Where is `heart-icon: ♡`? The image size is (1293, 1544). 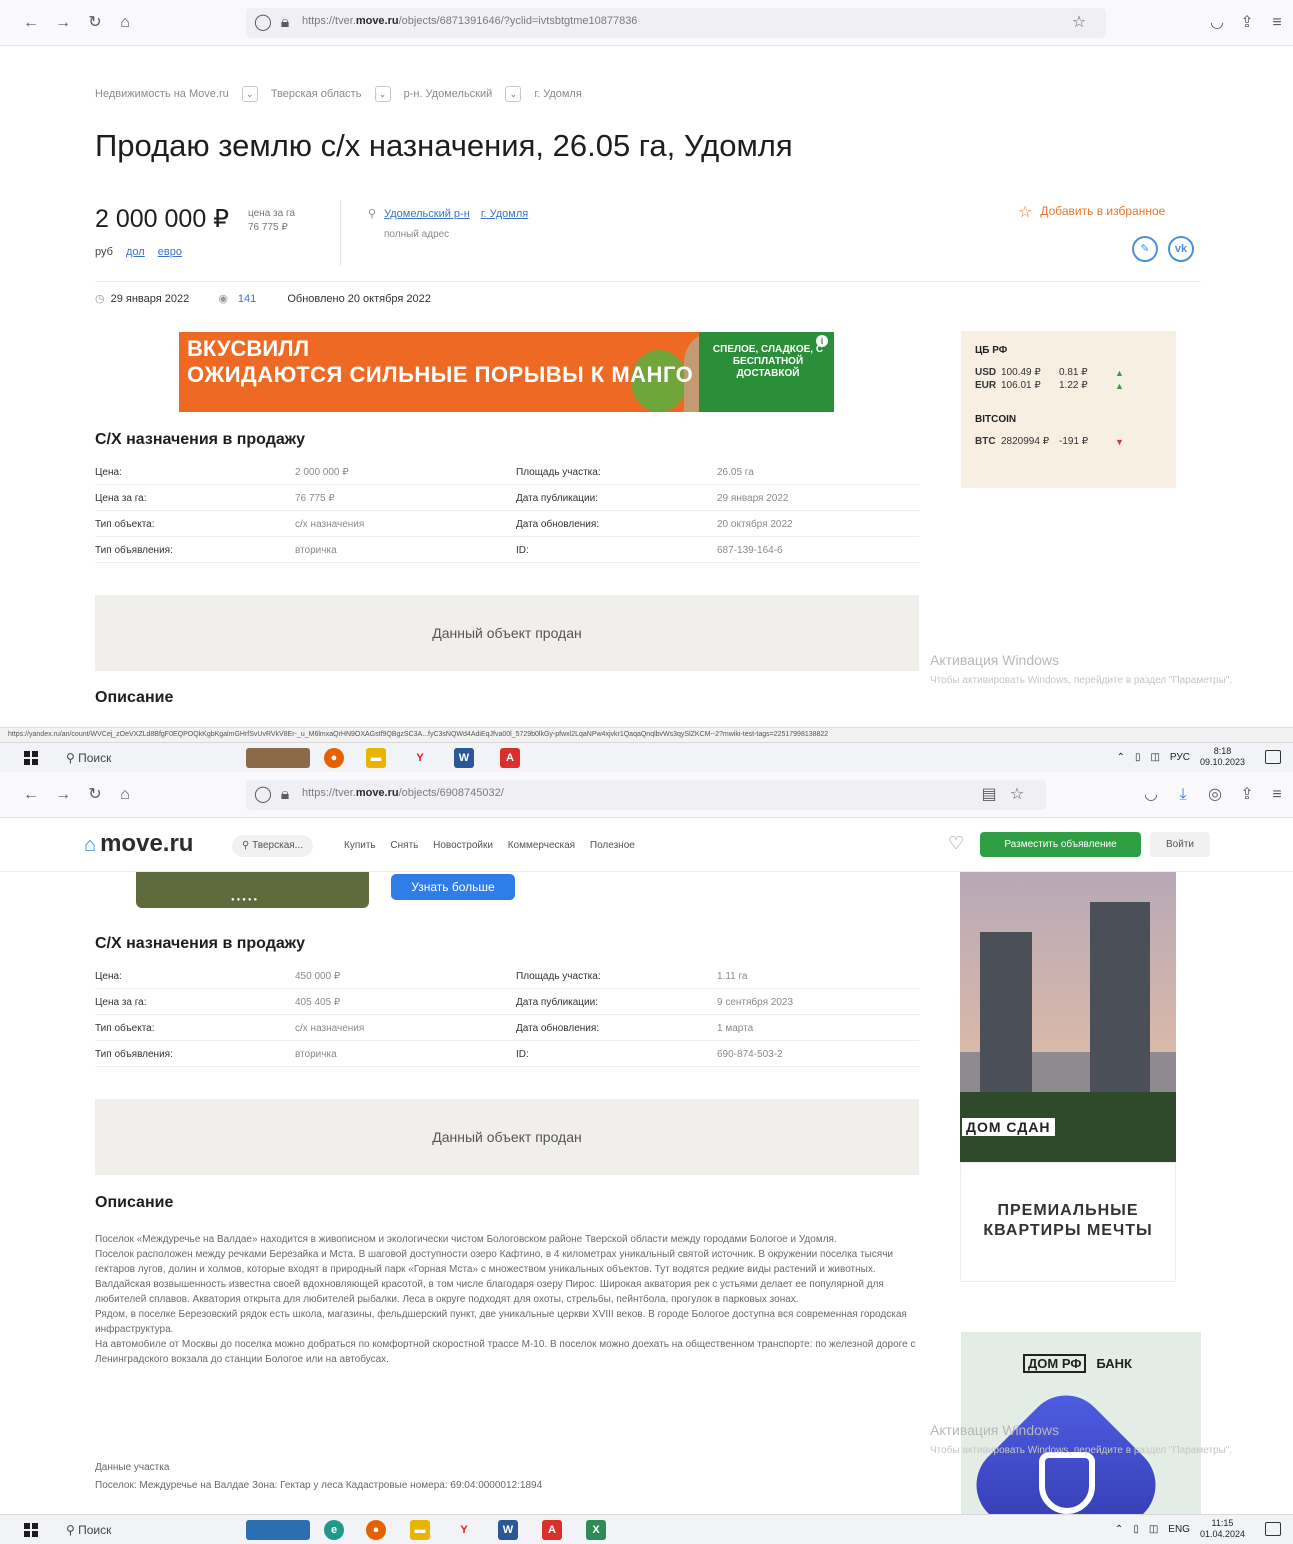 heart-icon: ♡ is located at coordinates (956, 843).